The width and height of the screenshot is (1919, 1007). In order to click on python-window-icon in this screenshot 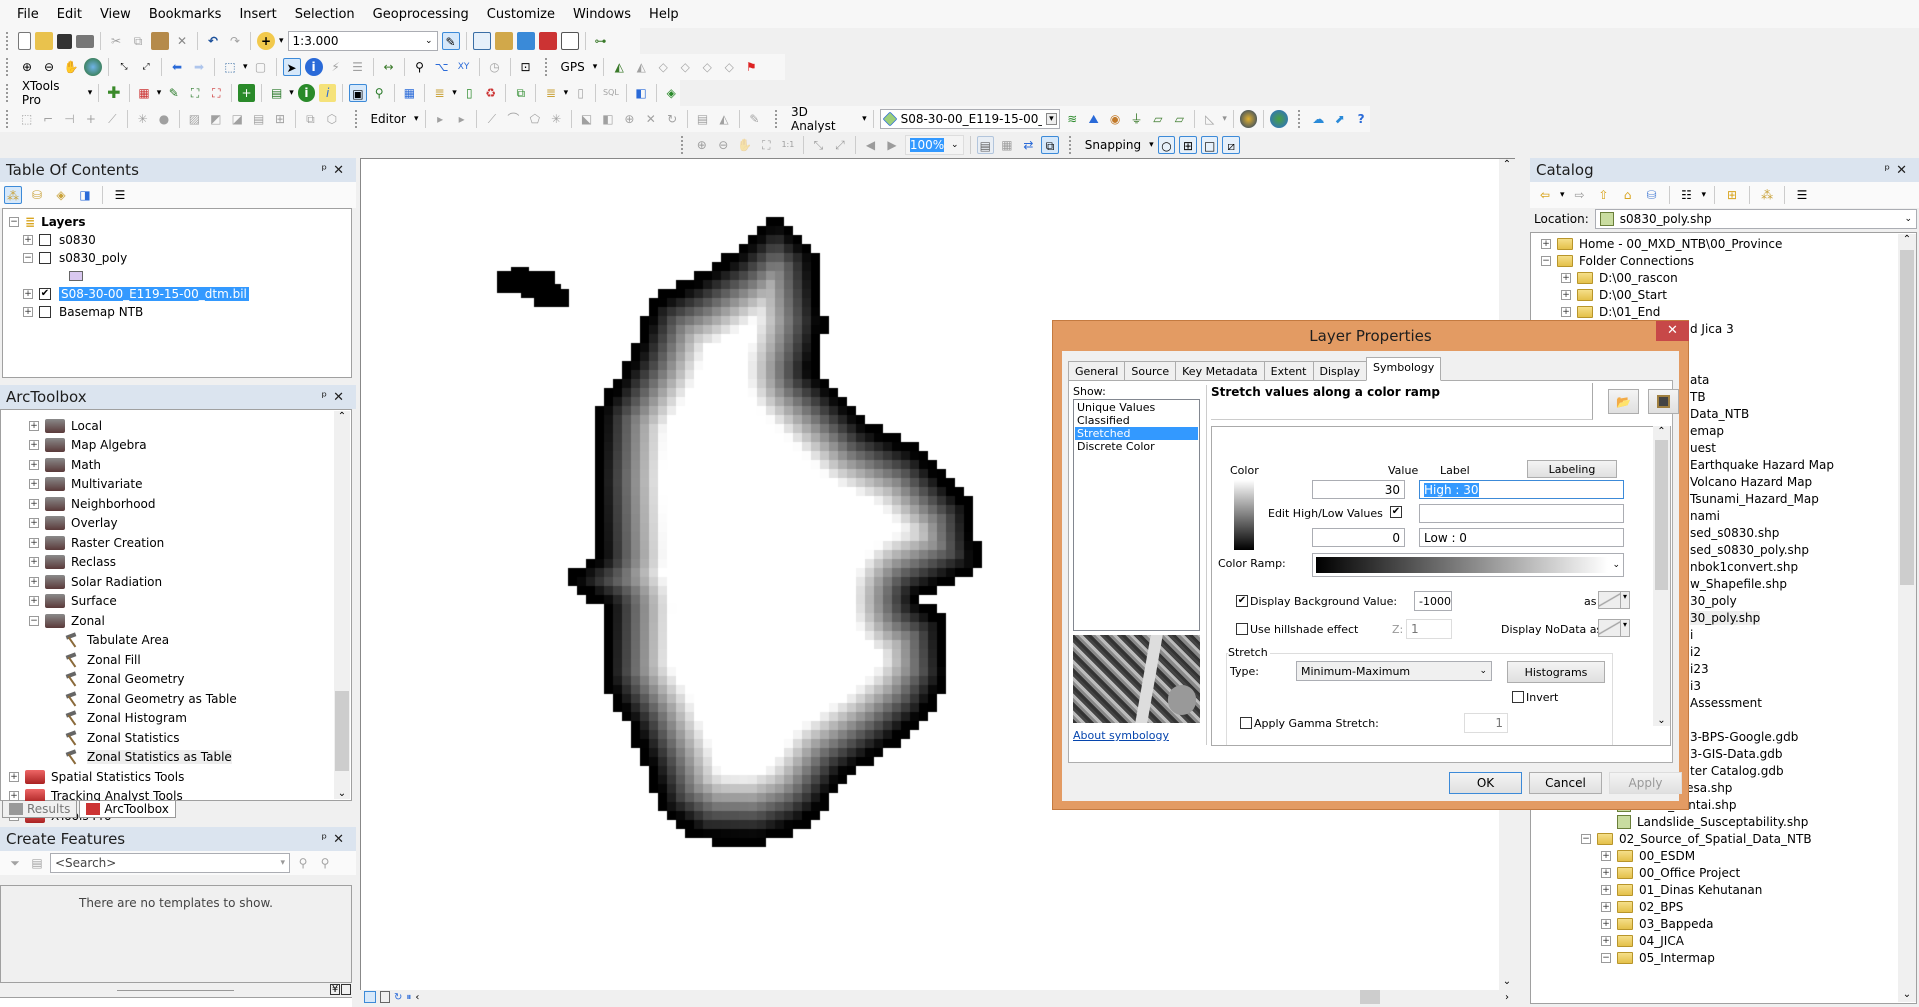, I will do `click(569, 41)`.